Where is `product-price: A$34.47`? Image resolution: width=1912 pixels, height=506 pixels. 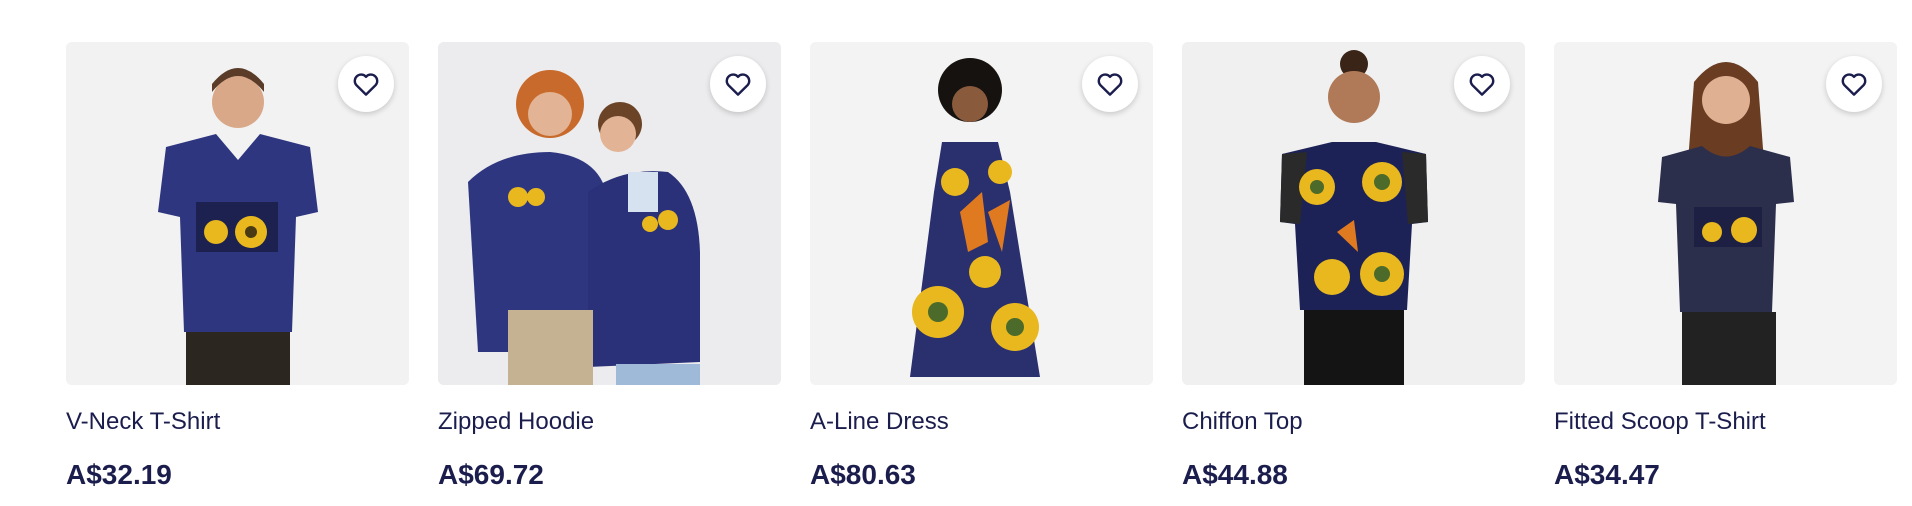
product-price: A$34.47 is located at coordinates (1607, 474).